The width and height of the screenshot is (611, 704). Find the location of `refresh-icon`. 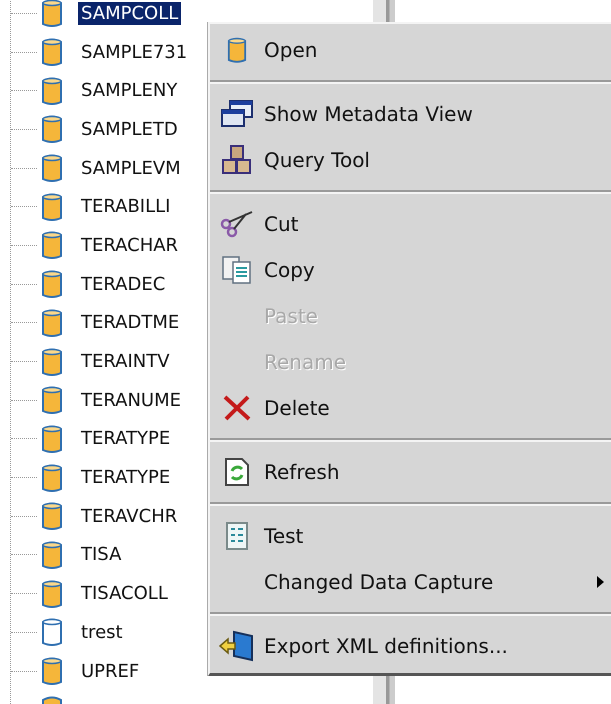

refresh-icon is located at coordinates (237, 472).